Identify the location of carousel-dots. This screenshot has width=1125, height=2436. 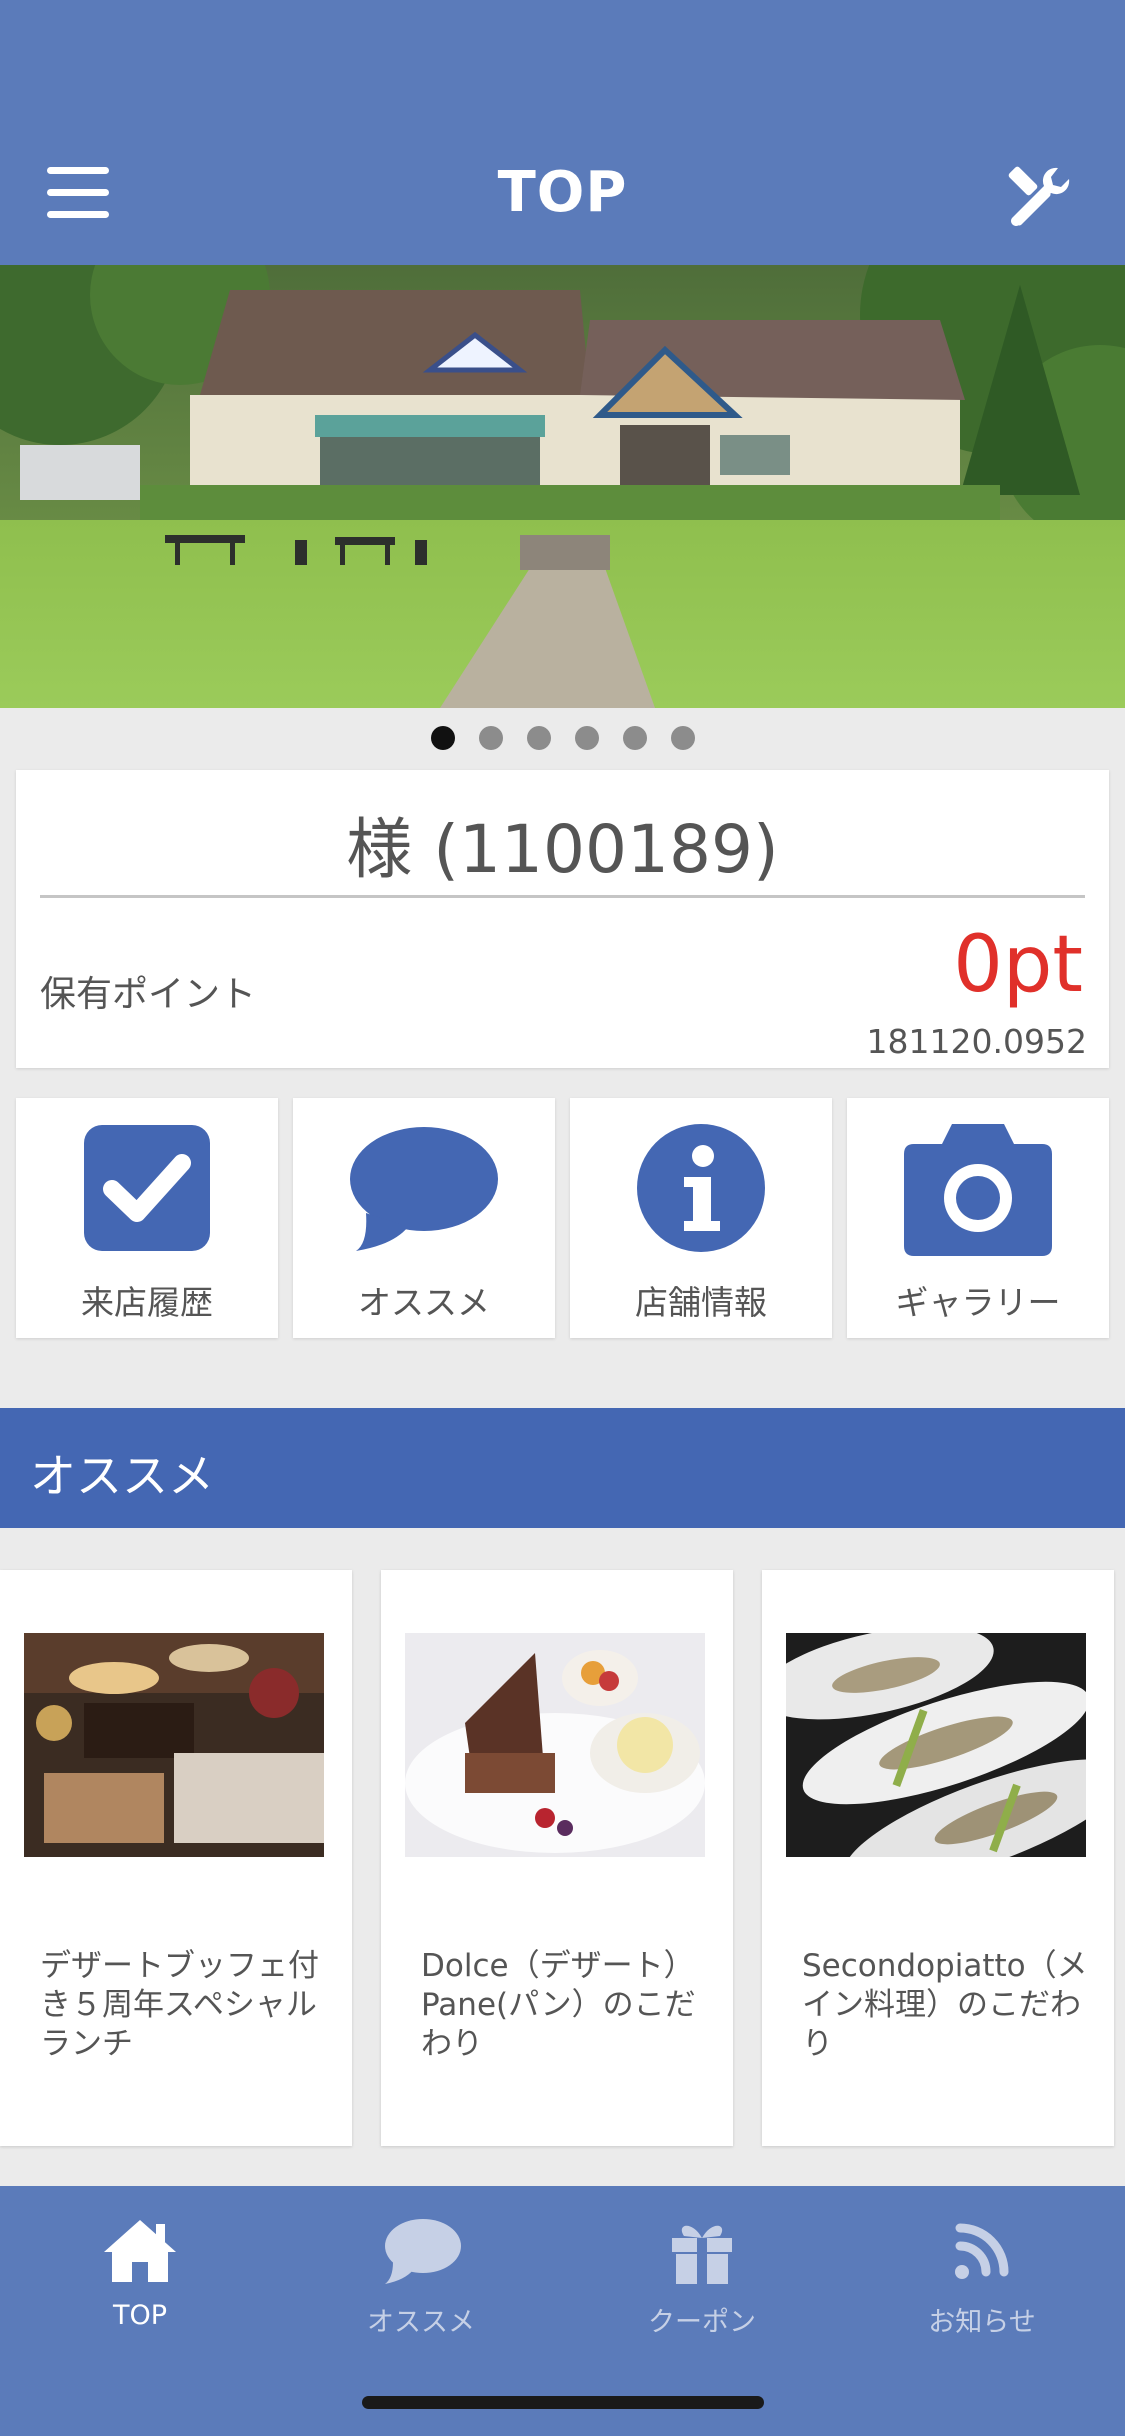
(562, 738).